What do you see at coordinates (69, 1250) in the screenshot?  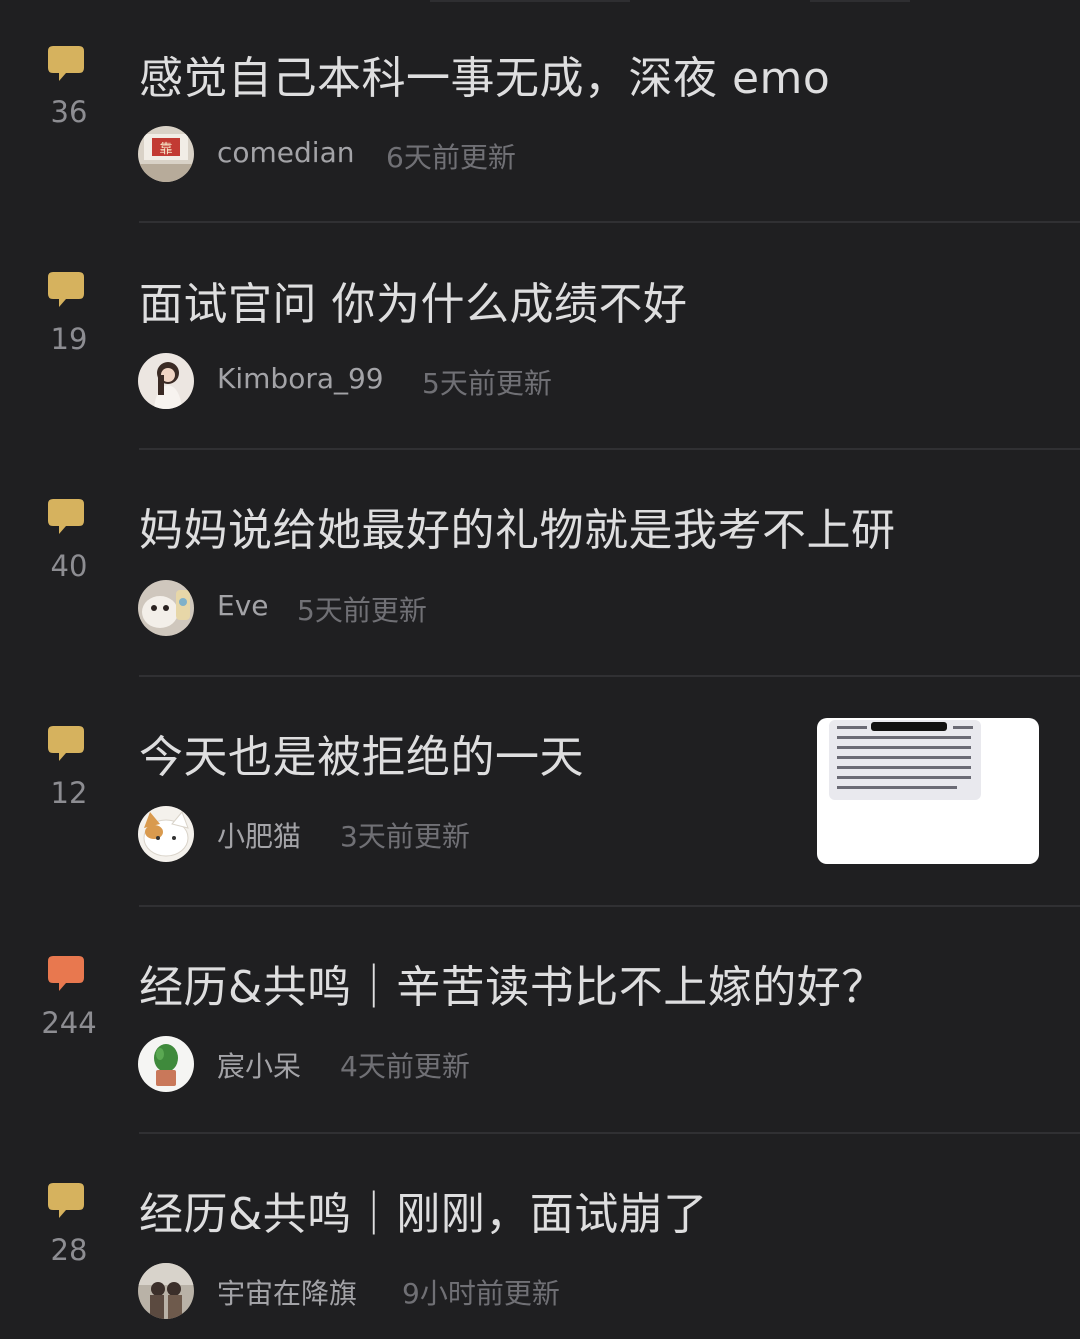 I see `comment-count: 28` at bounding box center [69, 1250].